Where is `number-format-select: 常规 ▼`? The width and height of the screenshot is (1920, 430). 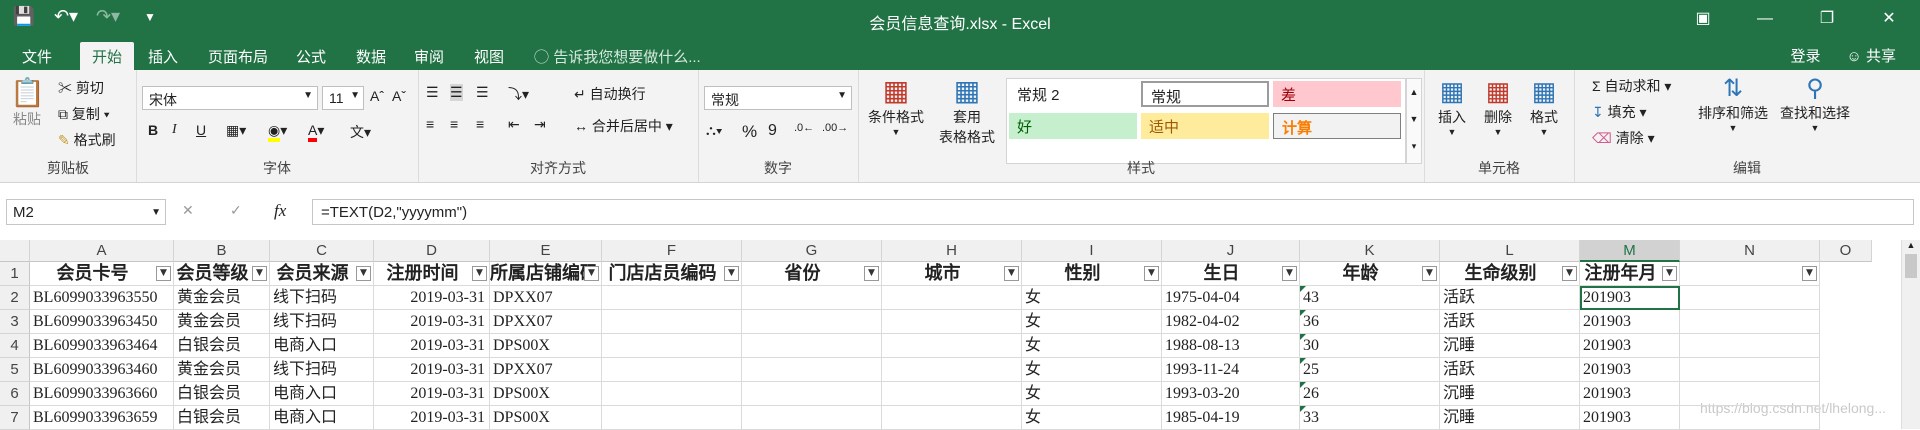
number-format-select: 常规 ▼ is located at coordinates (778, 98).